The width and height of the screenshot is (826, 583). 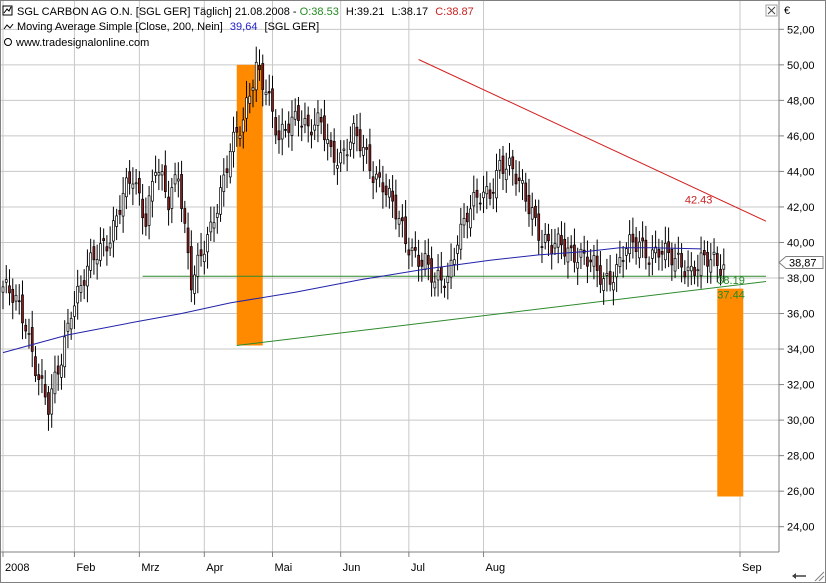 I want to click on x-tick-label: Feb, so click(x=85, y=568).